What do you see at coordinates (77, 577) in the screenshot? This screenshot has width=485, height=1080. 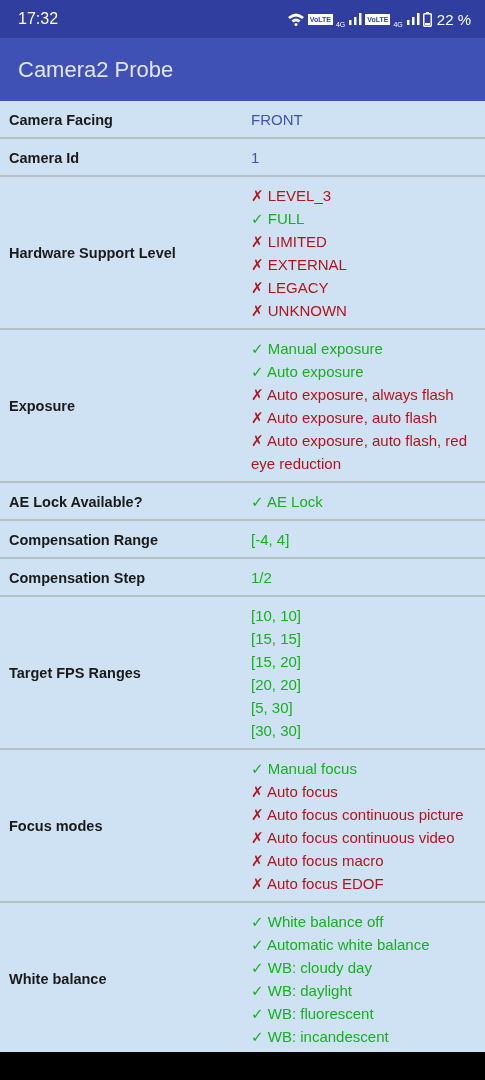 I see `property-label: Compensation Step` at bounding box center [77, 577].